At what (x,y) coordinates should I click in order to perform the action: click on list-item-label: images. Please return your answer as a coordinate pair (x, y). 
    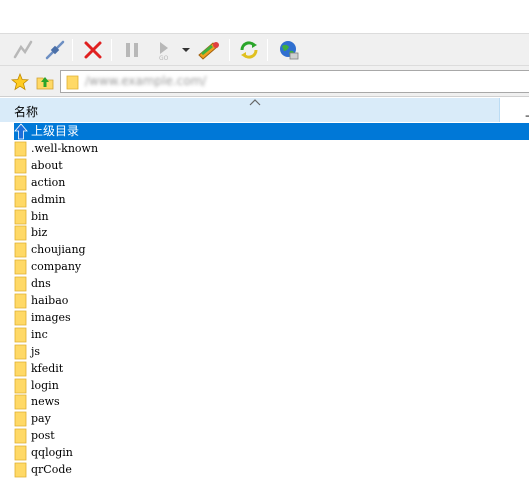
    Looking at the image, I should click on (51, 317).